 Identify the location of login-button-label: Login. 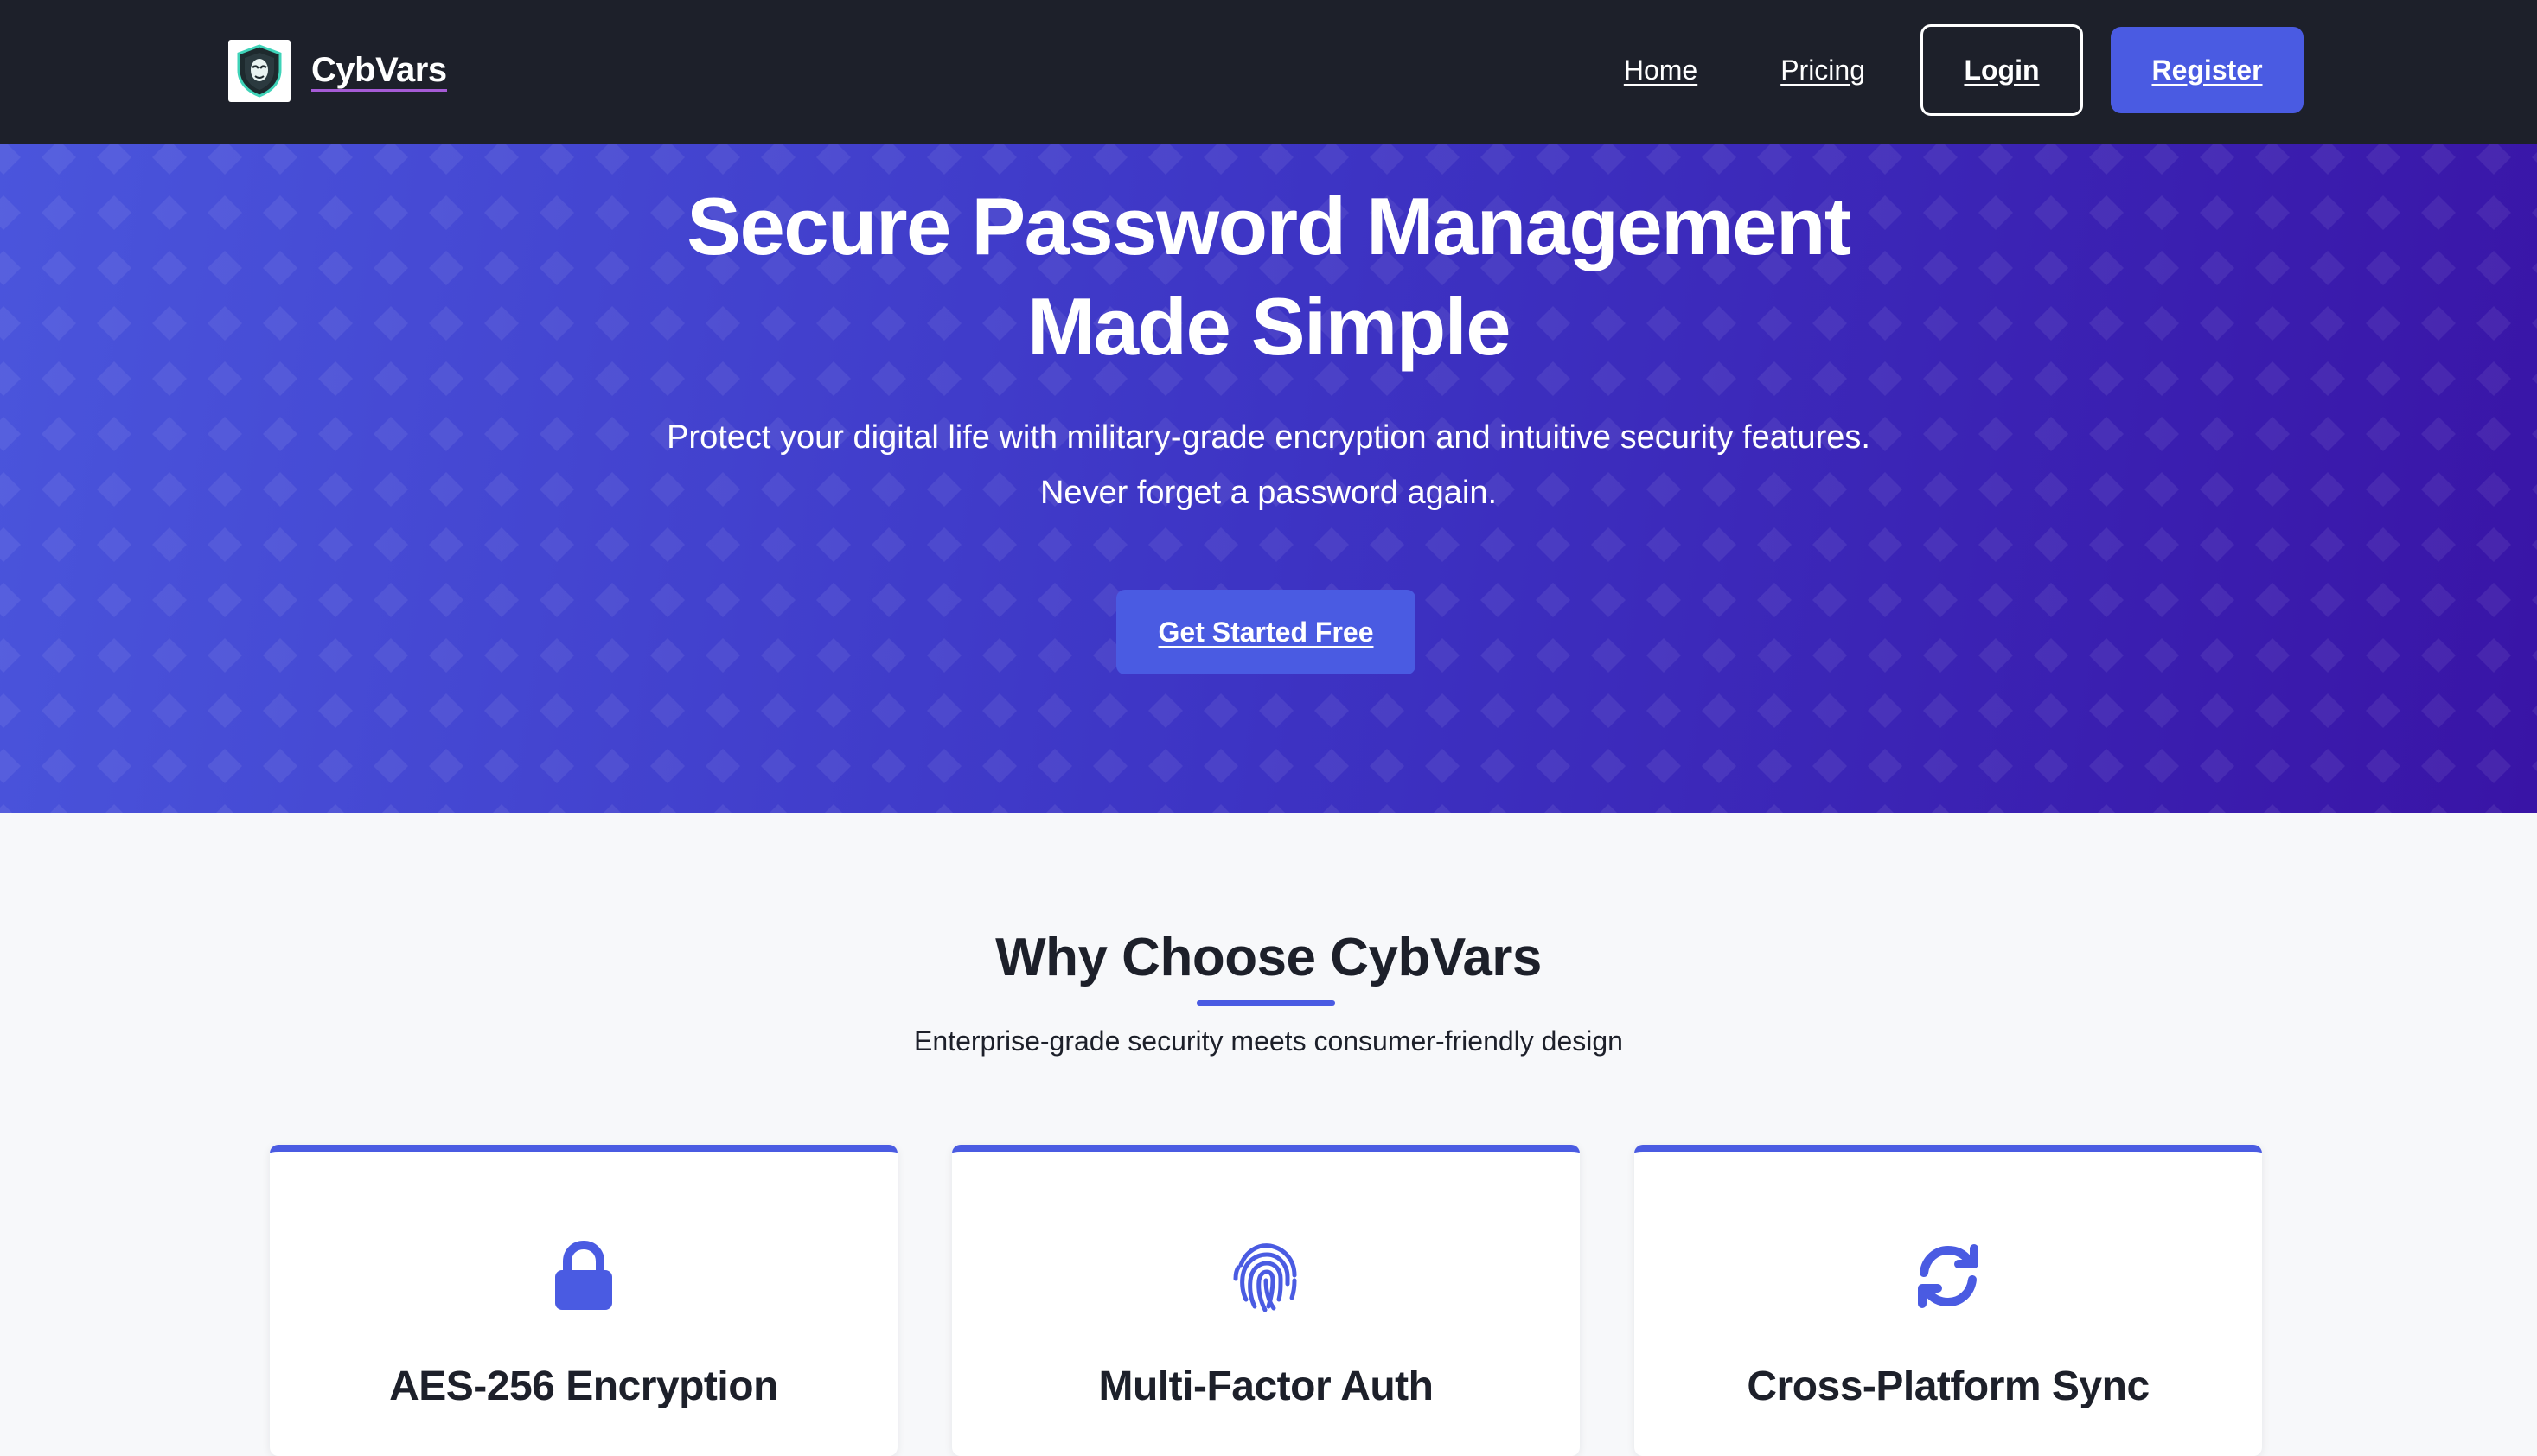
(2002, 70).